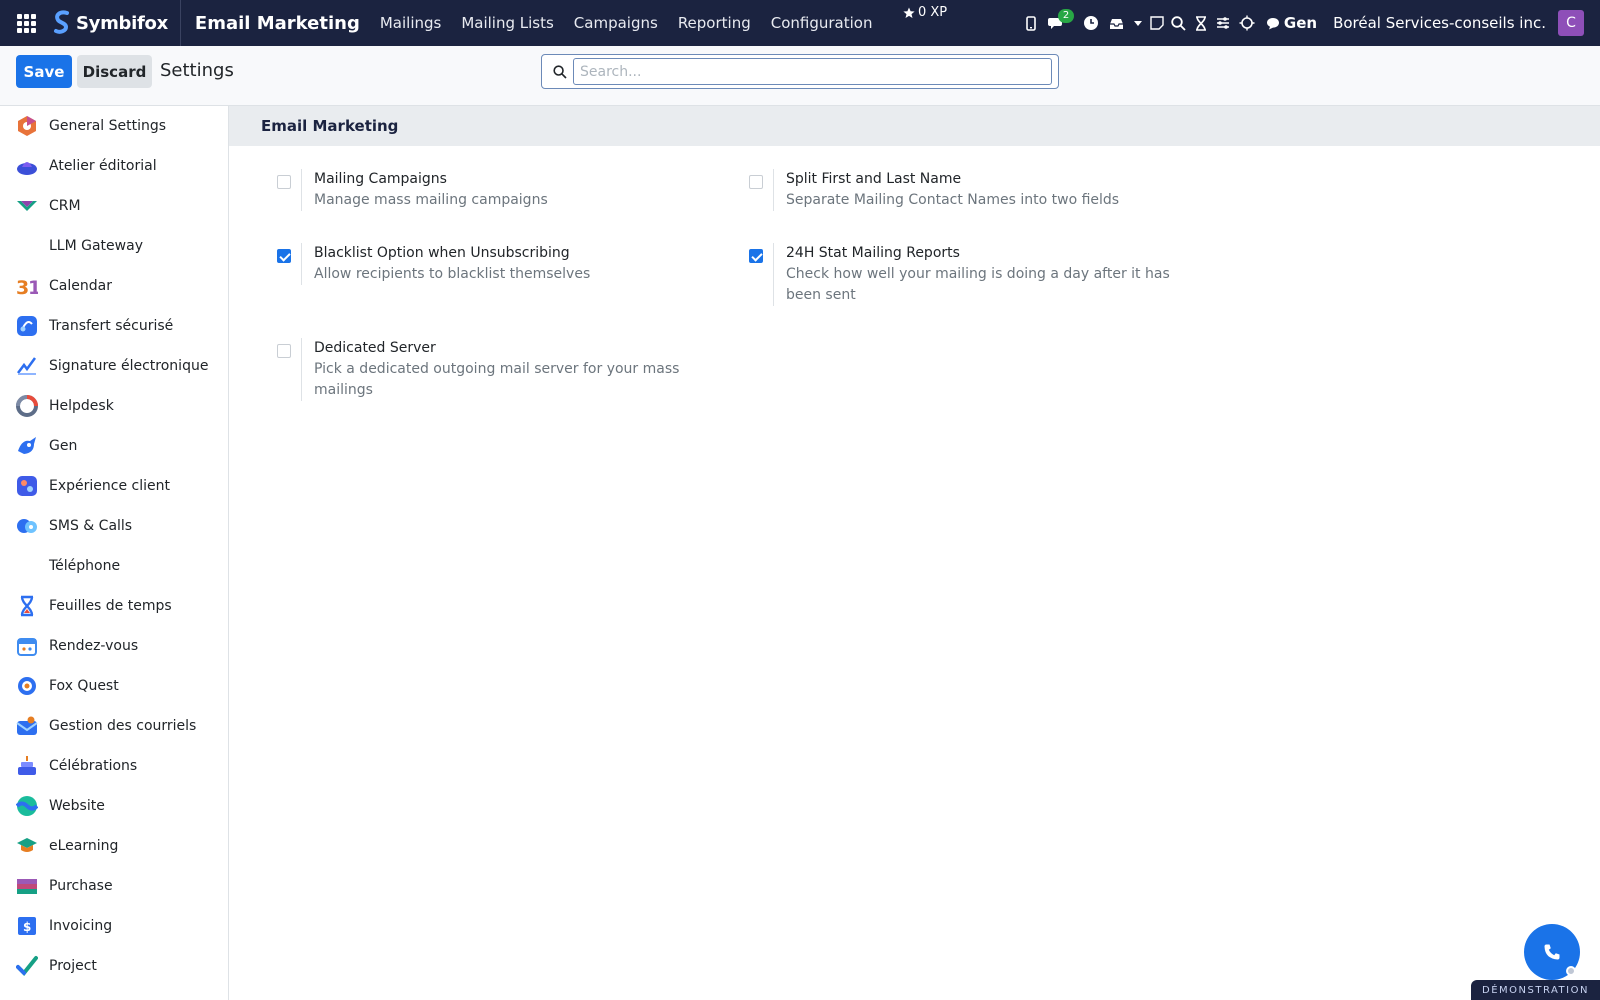 The height and width of the screenshot is (1000, 1600). What do you see at coordinates (822, 23) in the screenshot?
I see `menu-configuration: Configuration` at bounding box center [822, 23].